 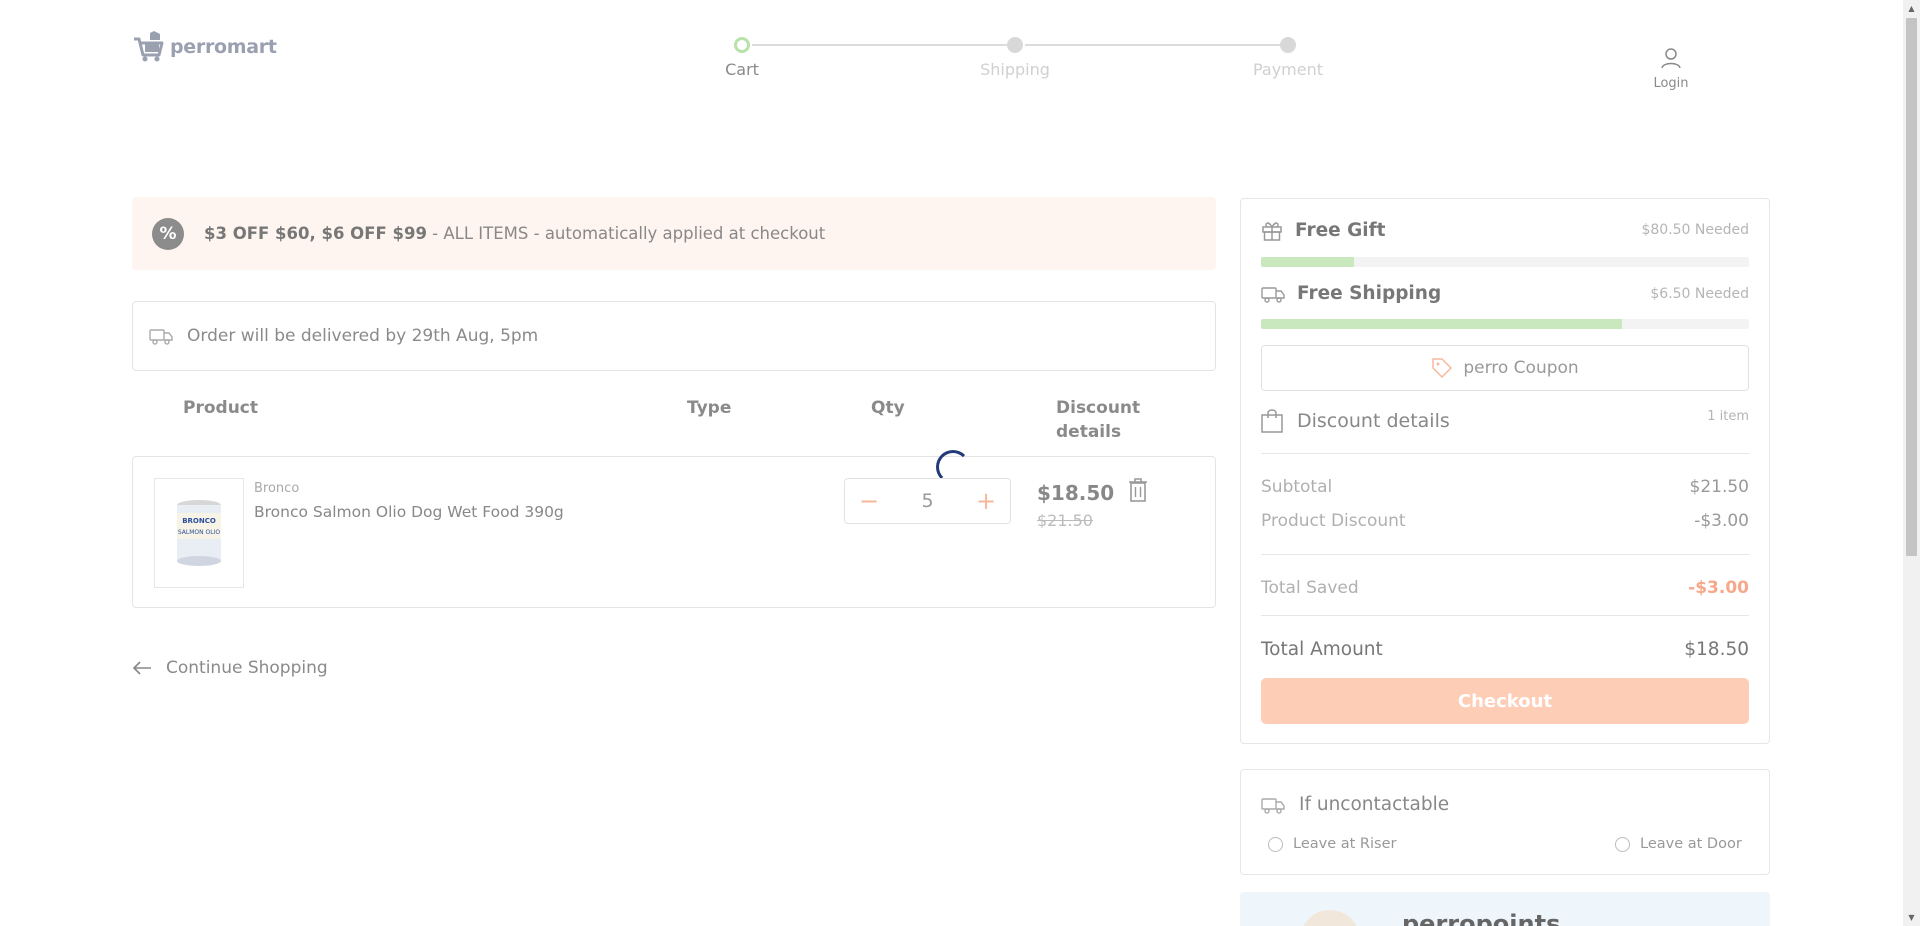 I want to click on product-discount-value: -$3.00, so click(x=1721, y=521).